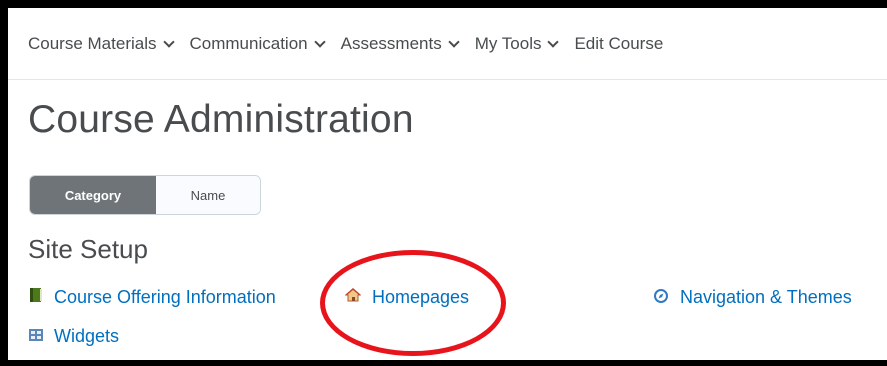  I want to click on page-title: Course Administration, so click(221, 119).